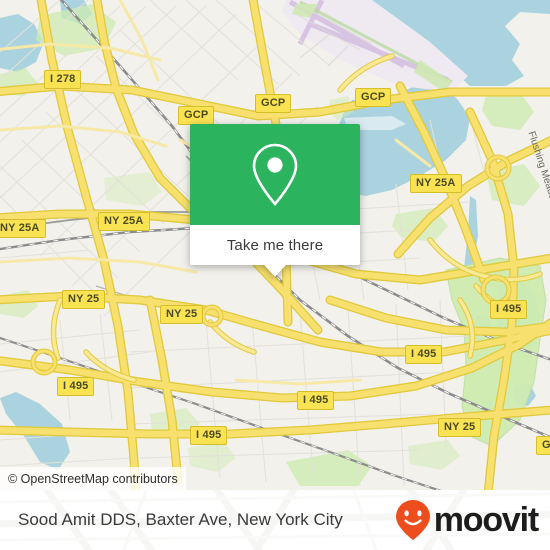 Image resolution: width=550 pixels, height=550 pixels. I want to click on place-title: Sood Amit DDS, Baxter Ave, New York City, so click(180, 520).